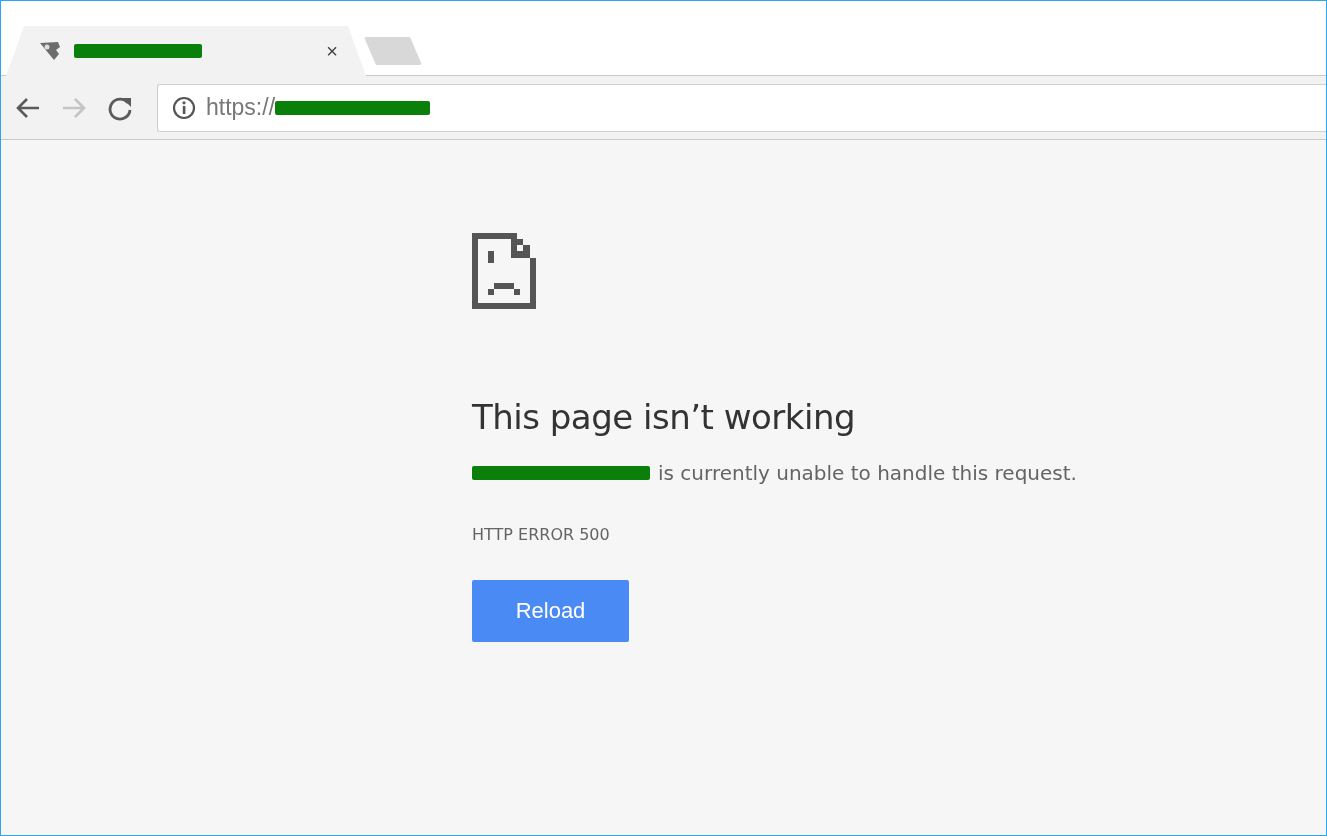 This screenshot has width=1327, height=836. I want to click on url-text: https://, so click(241, 107).